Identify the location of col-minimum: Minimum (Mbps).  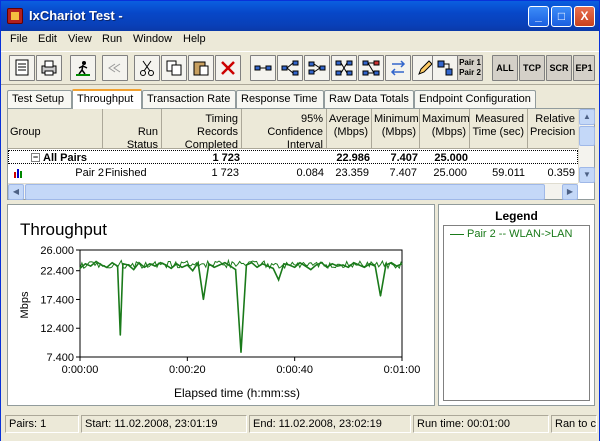
(396, 129).